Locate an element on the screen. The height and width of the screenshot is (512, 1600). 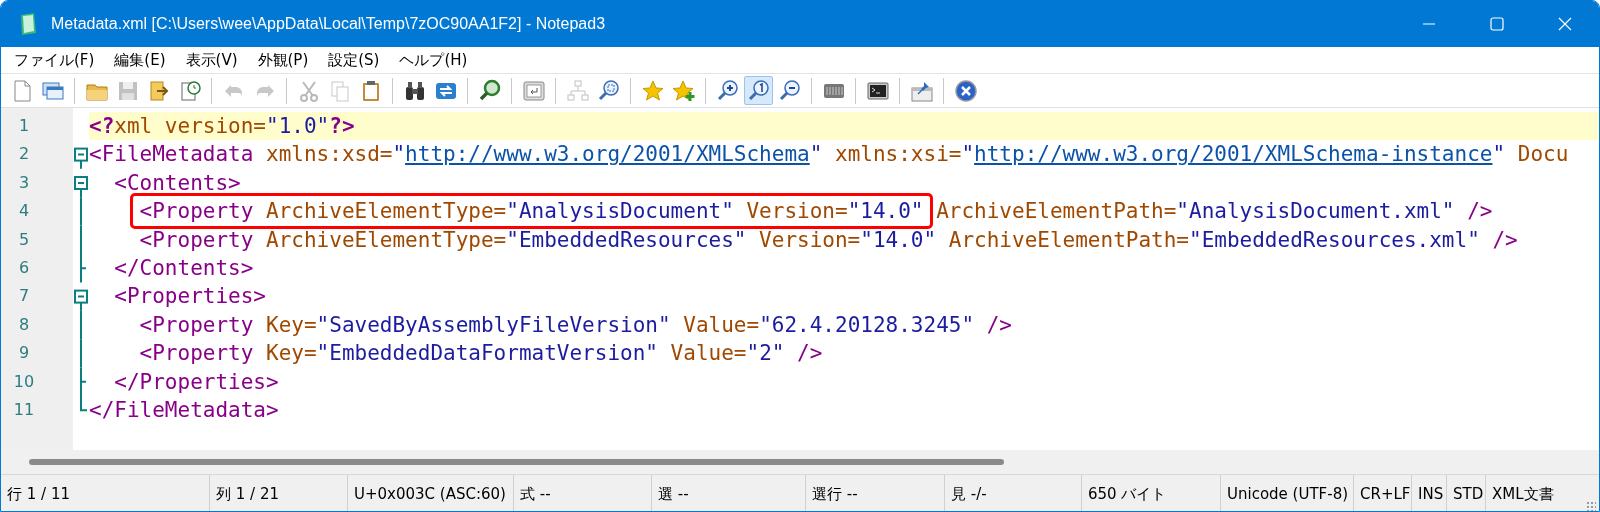
code-line: <Property ArchiveElementType="AnalysisDocument" Version="14.0" ArchiveElementPath="AnalysisDocument.xml" /> is located at coordinates (815, 211).